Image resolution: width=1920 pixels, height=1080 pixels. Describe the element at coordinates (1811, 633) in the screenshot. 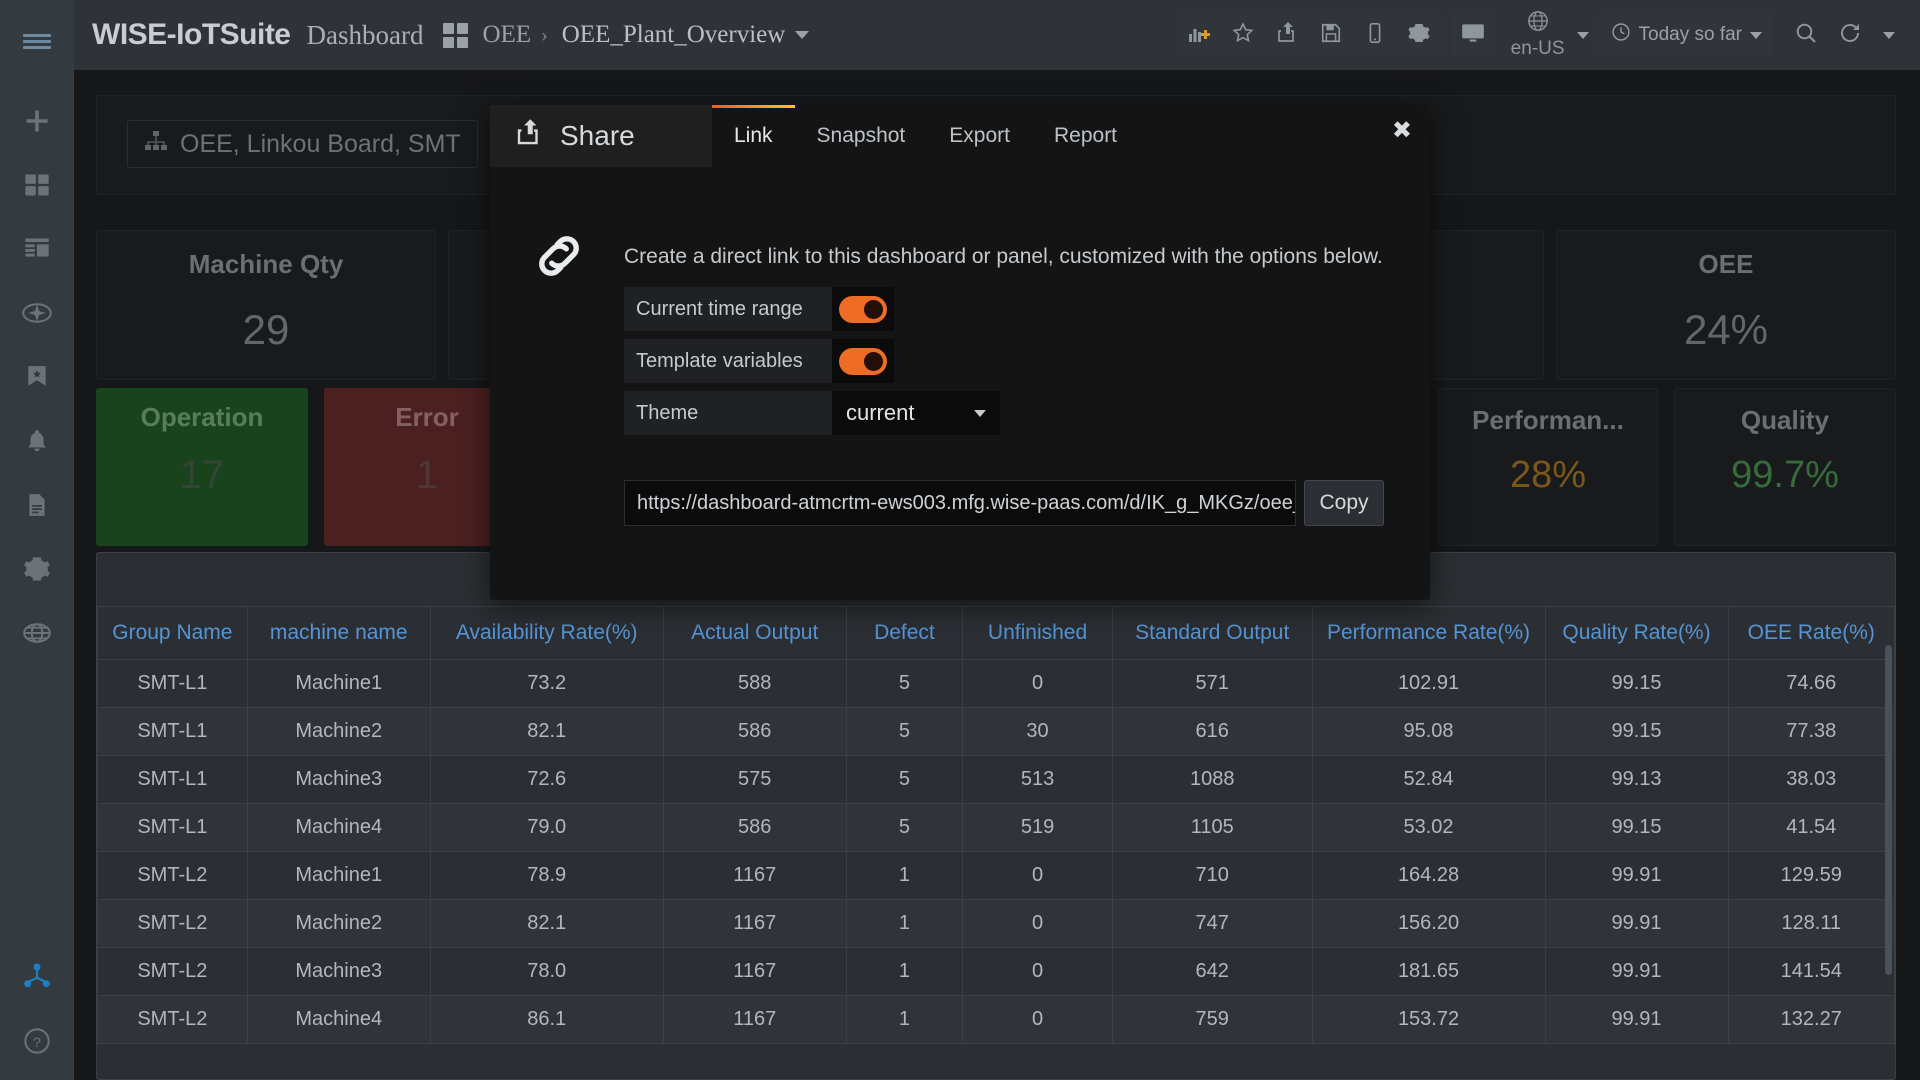

I see `table-column-header: OEE Rate(%)` at that location.